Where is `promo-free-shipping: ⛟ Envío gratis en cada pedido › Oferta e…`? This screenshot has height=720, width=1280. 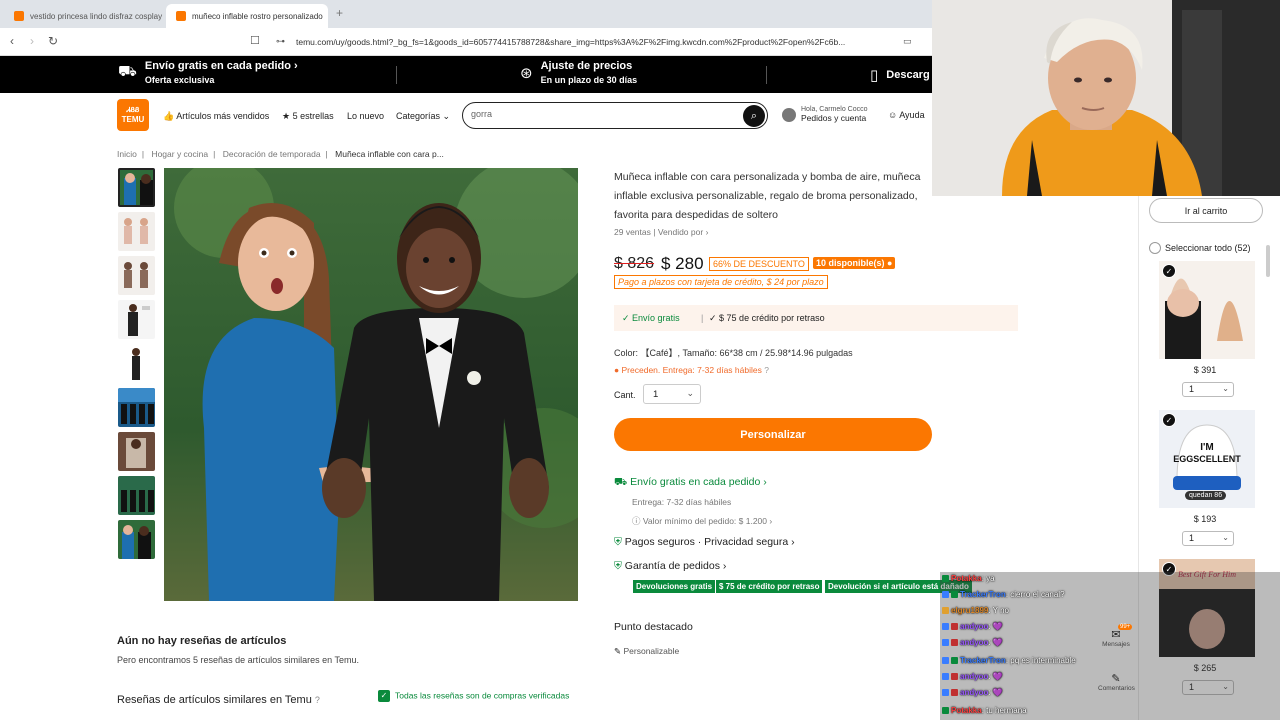
promo-free-shipping: ⛟ Envío gratis en cada pedido › Oferta e… is located at coordinates (208, 72).